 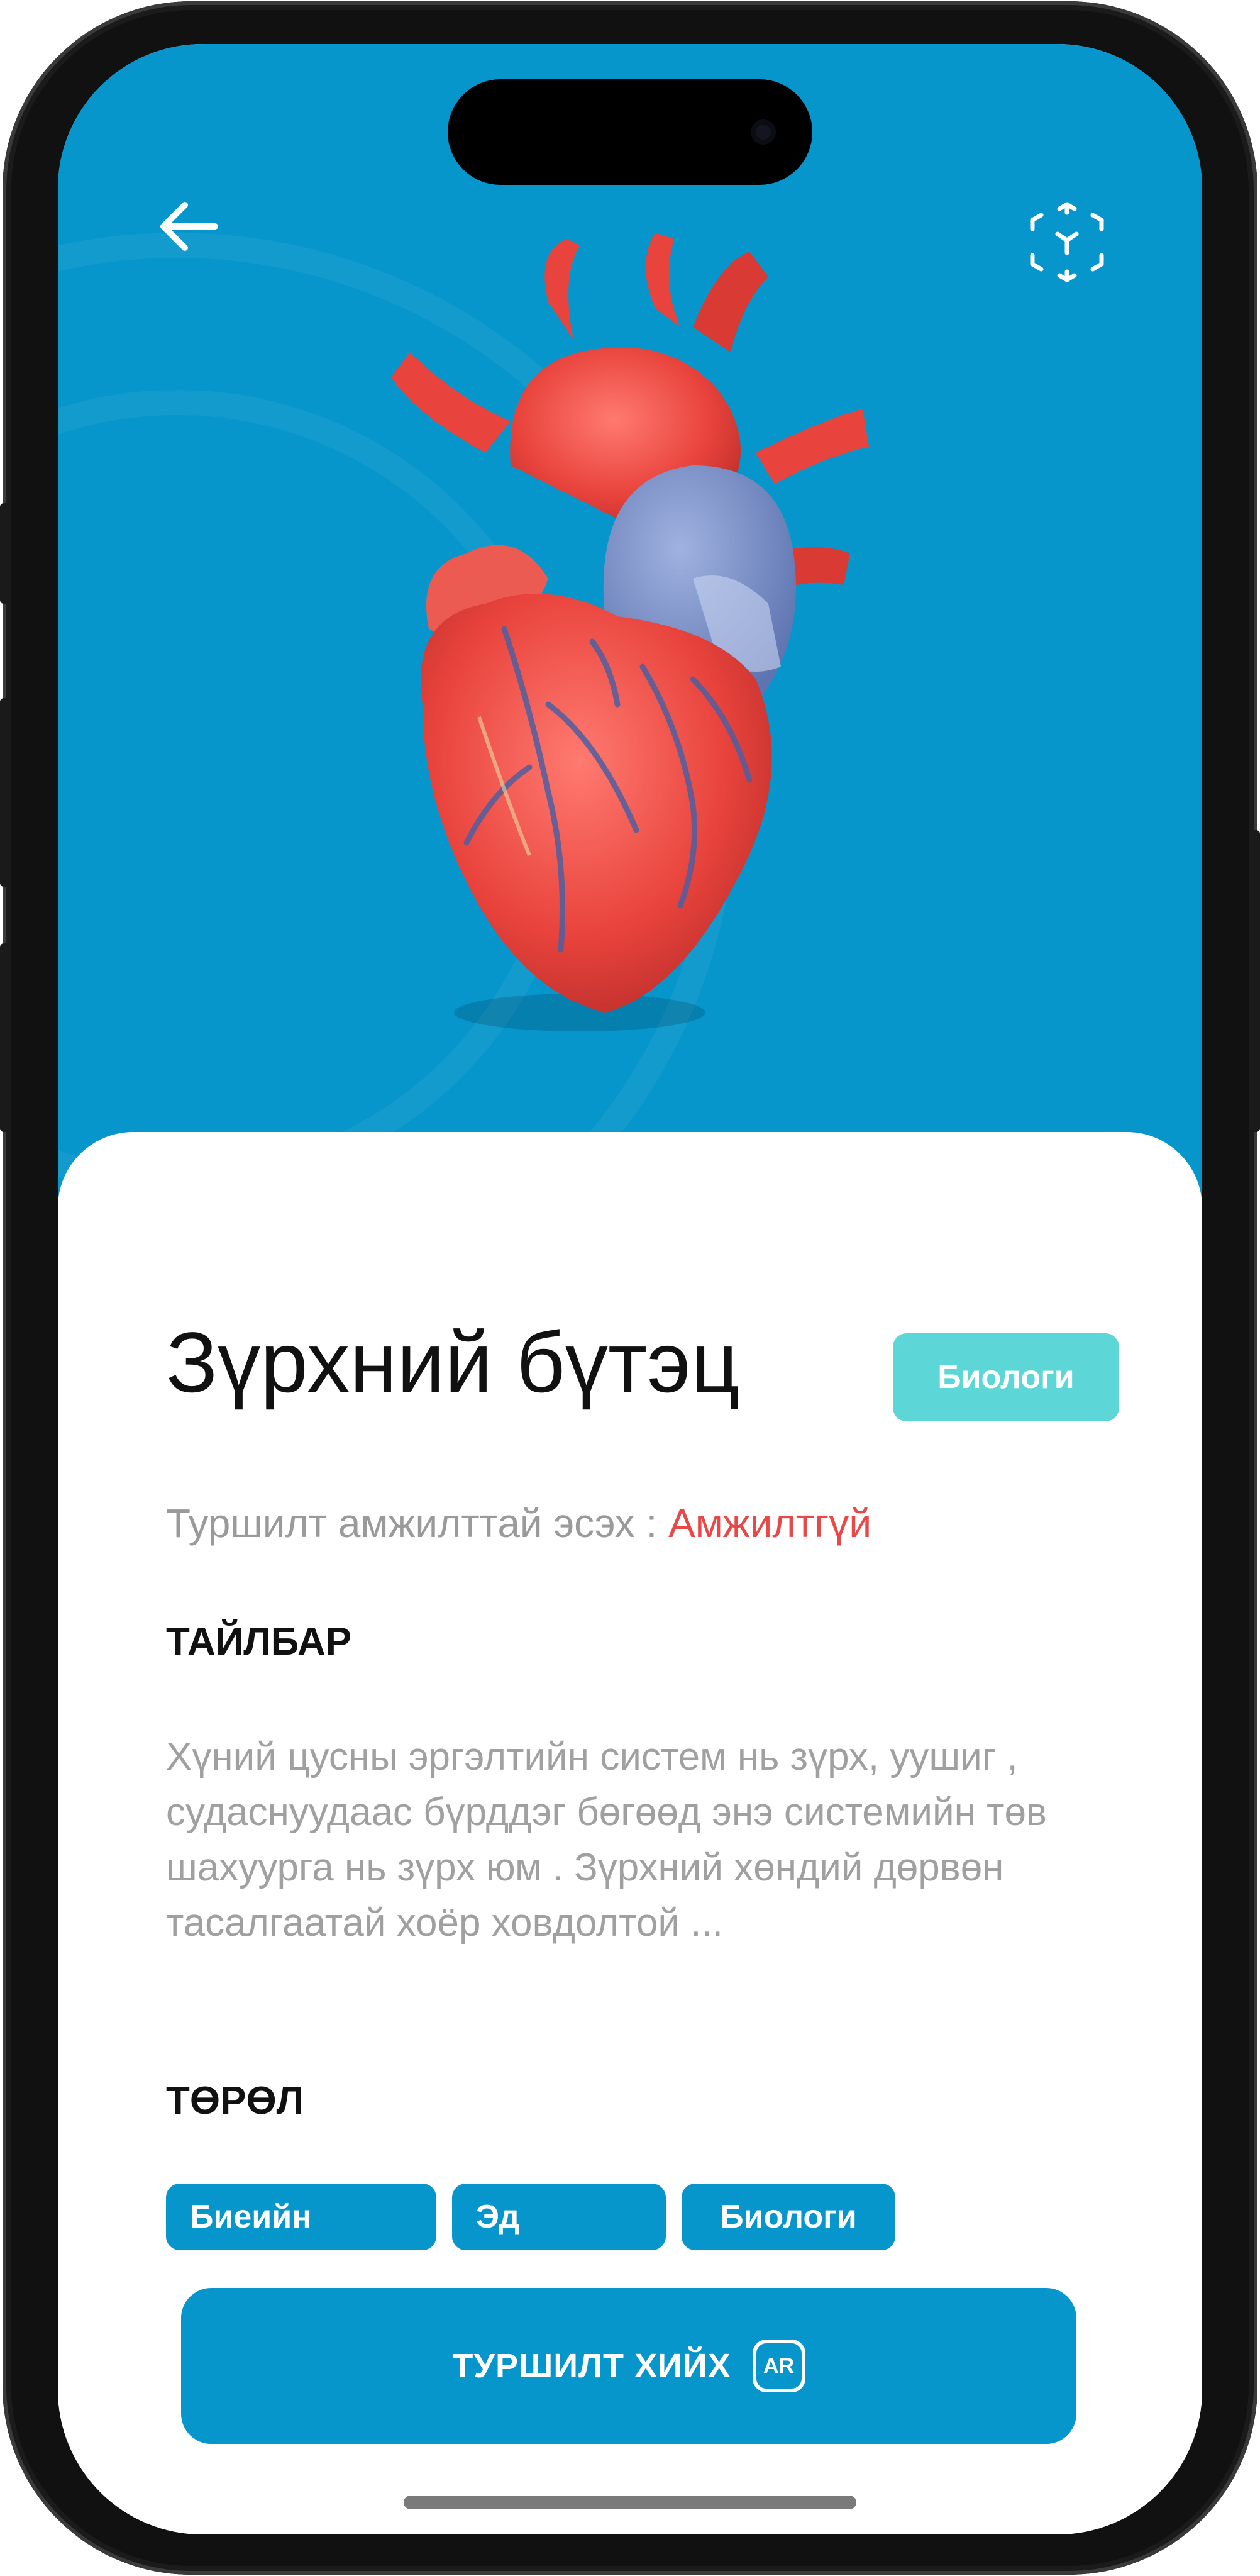 What do you see at coordinates (778, 2366) in the screenshot?
I see `ar-badge-icon: AR` at bounding box center [778, 2366].